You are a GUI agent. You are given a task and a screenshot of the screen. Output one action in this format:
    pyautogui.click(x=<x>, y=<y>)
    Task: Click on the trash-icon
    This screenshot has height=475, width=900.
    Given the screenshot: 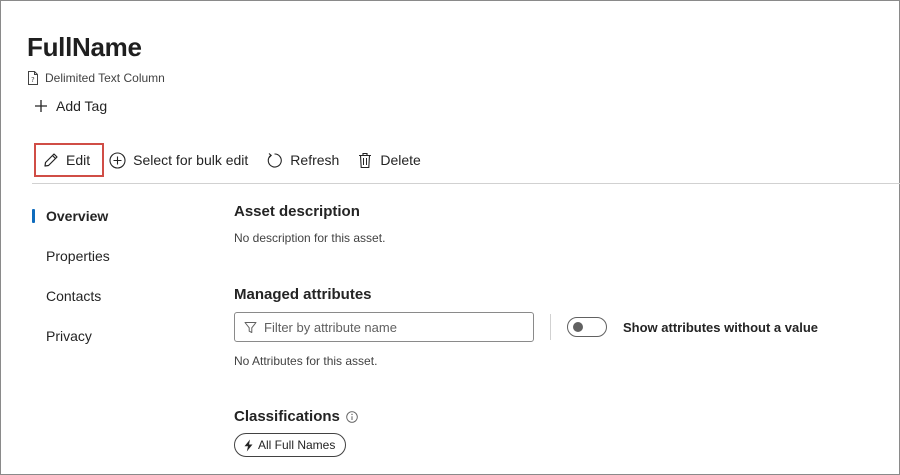 What is the action you would take?
    pyautogui.click(x=365, y=160)
    